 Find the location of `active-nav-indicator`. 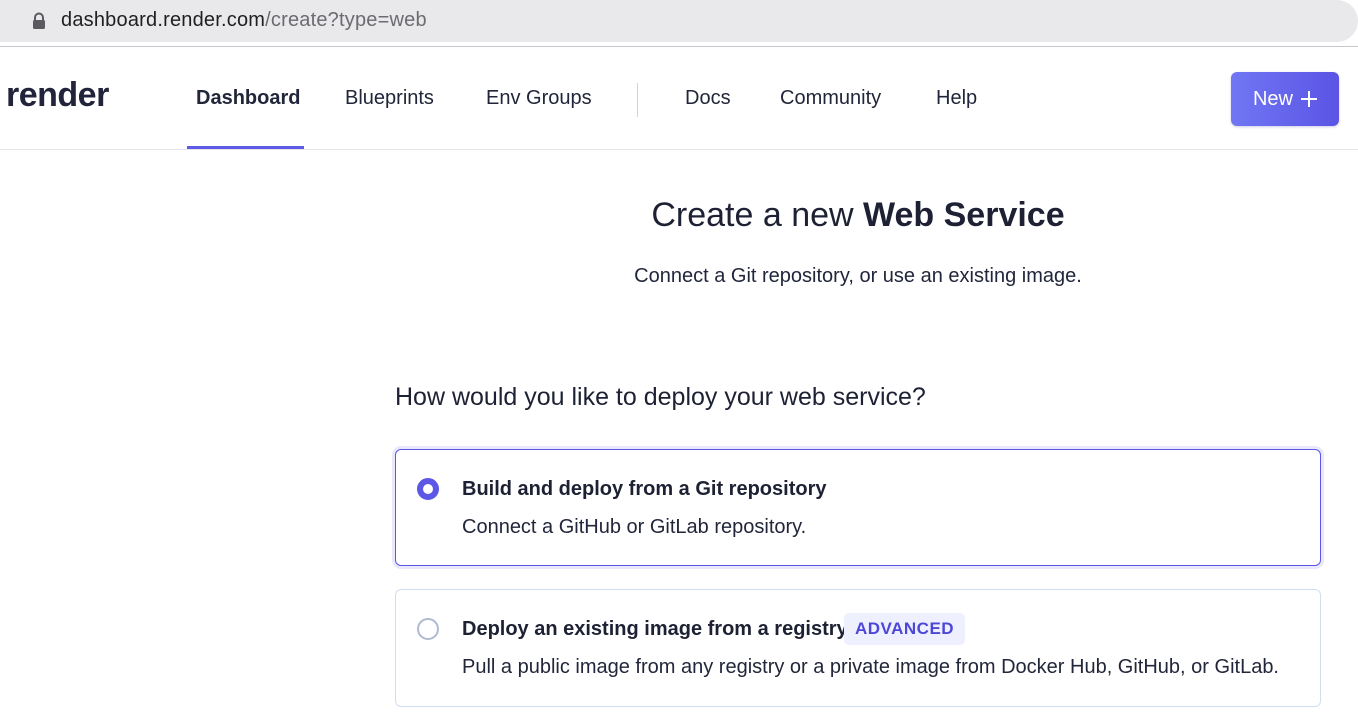

active-nav-indicator is located at coordinates (245, 147).